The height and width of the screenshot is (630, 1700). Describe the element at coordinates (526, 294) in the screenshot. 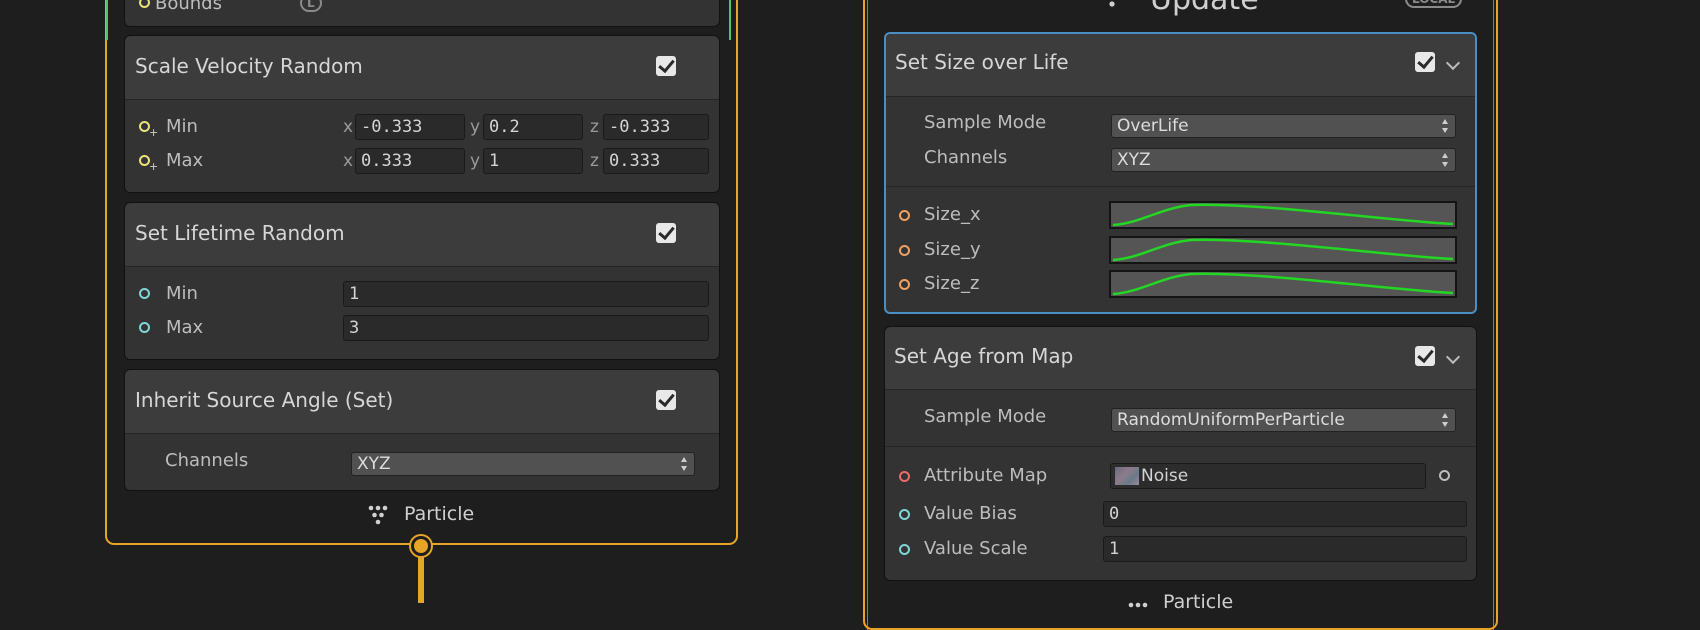

I see `lifetime-min-field: 1` at that location.